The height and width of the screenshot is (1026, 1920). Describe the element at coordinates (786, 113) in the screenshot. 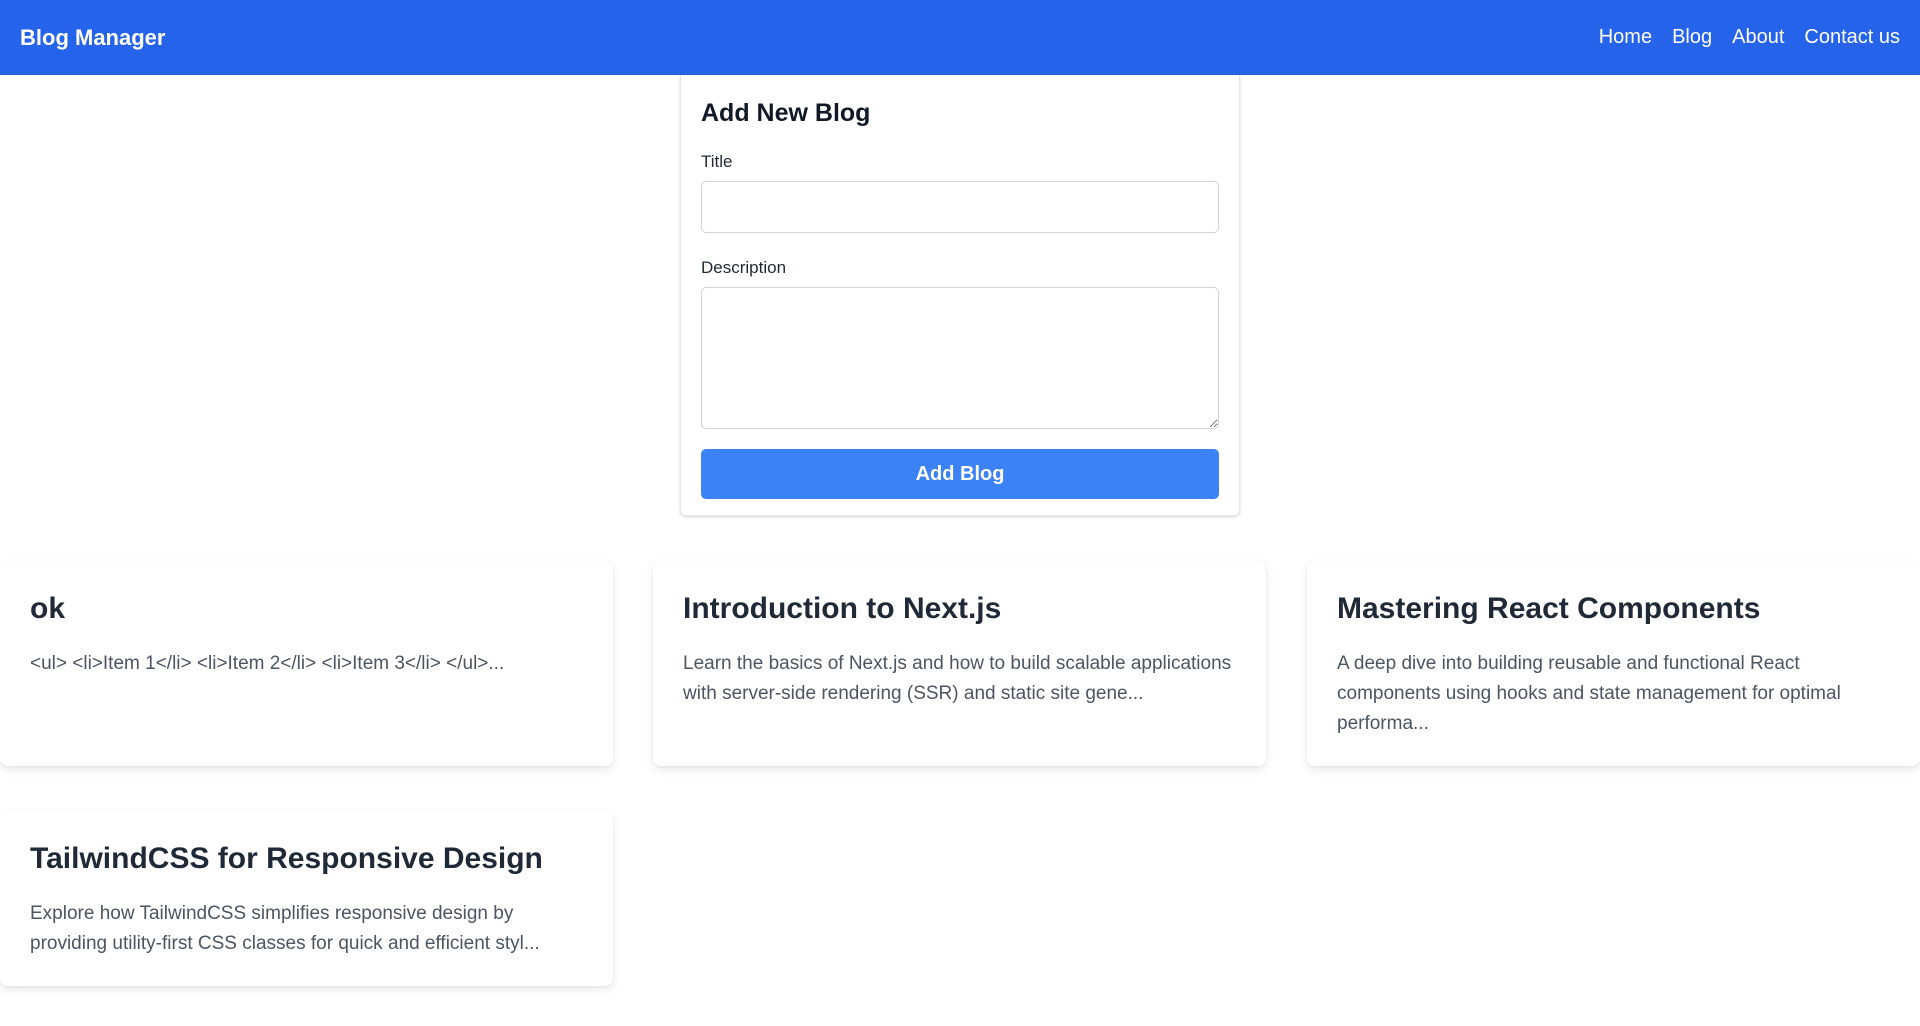

I see `form-heading: Add New Blog` at that location.